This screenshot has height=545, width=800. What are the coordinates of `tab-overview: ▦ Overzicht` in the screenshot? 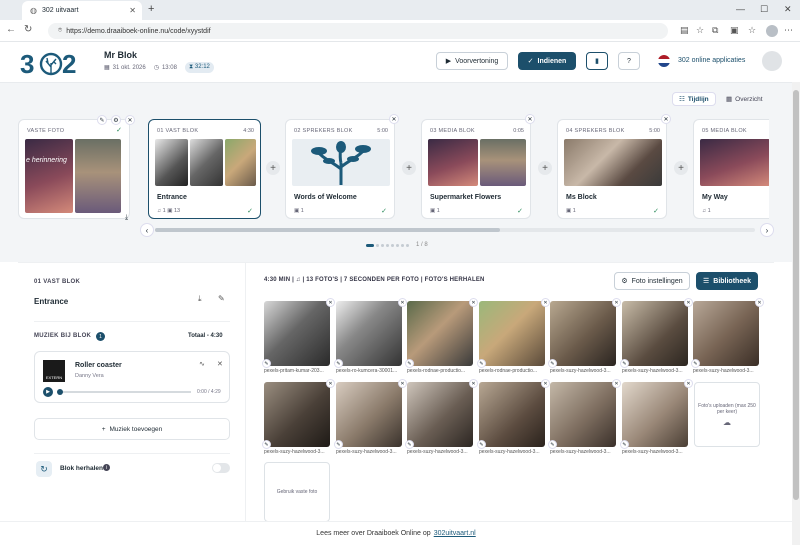 It's located at (744, 99).